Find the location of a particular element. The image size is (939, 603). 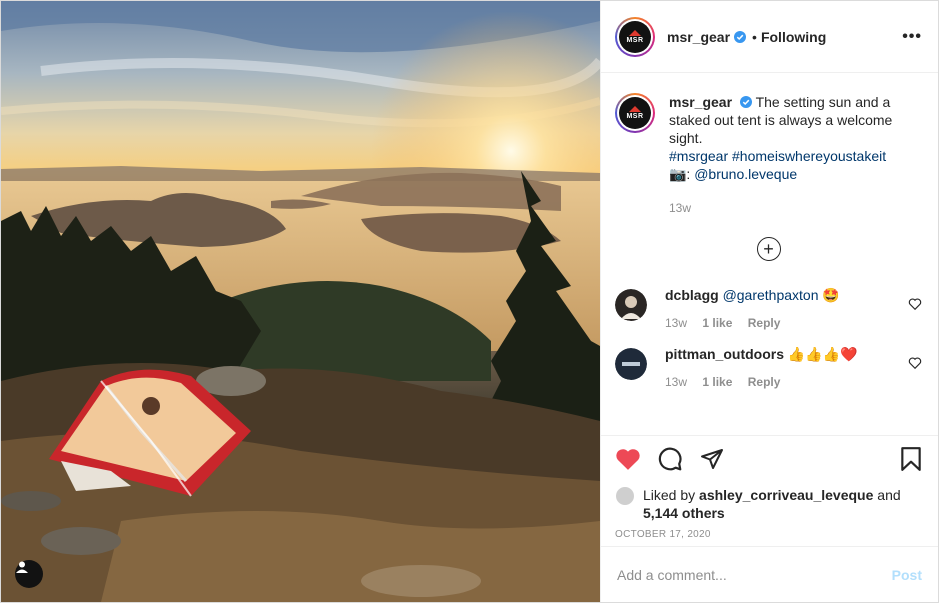

comment-username: pittman_outdoors is located at coordinates (724, 354).